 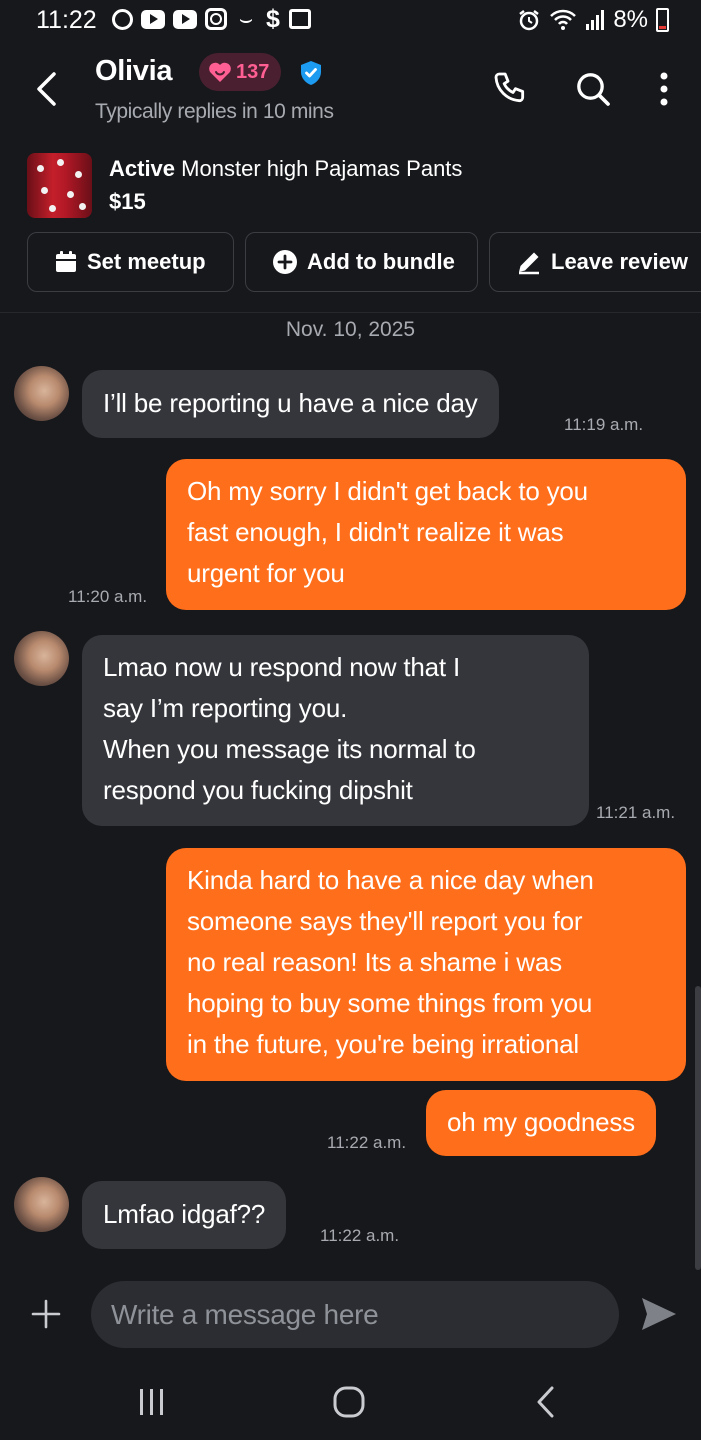 I want to click on back-icon, so click(x=545, y=1402).